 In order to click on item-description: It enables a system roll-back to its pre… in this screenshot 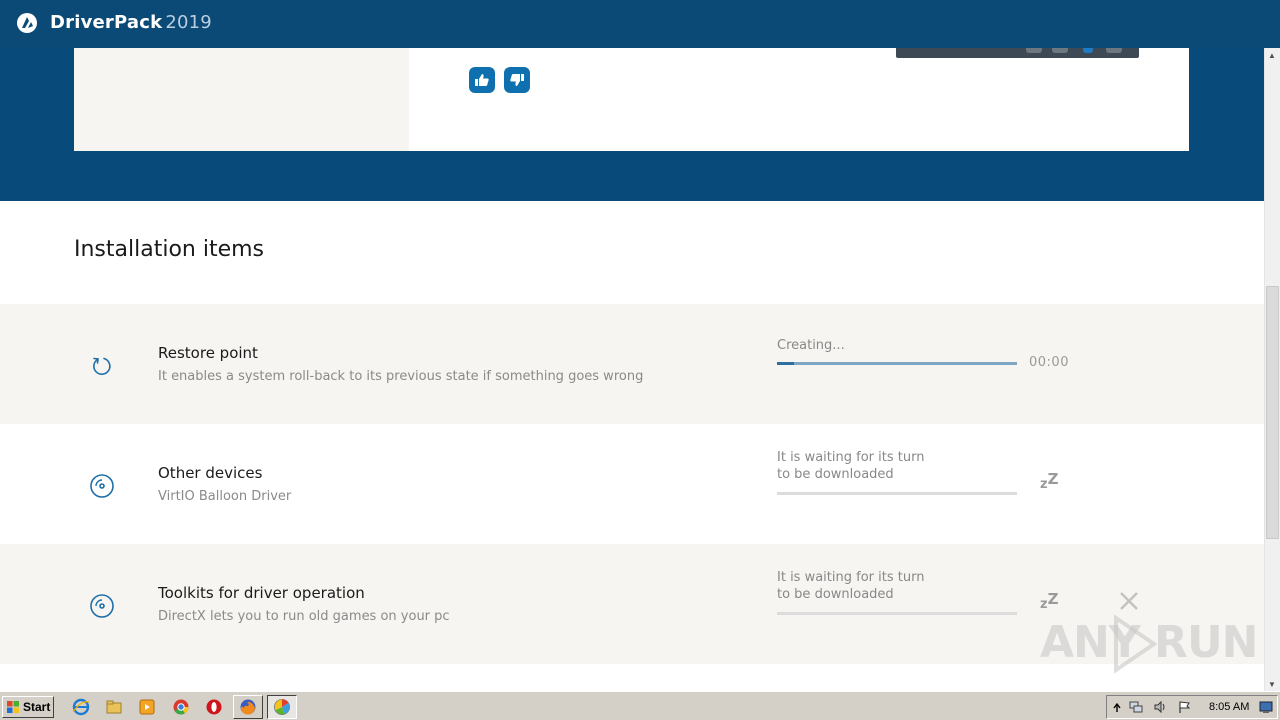, I will do `click(401, 376)`.